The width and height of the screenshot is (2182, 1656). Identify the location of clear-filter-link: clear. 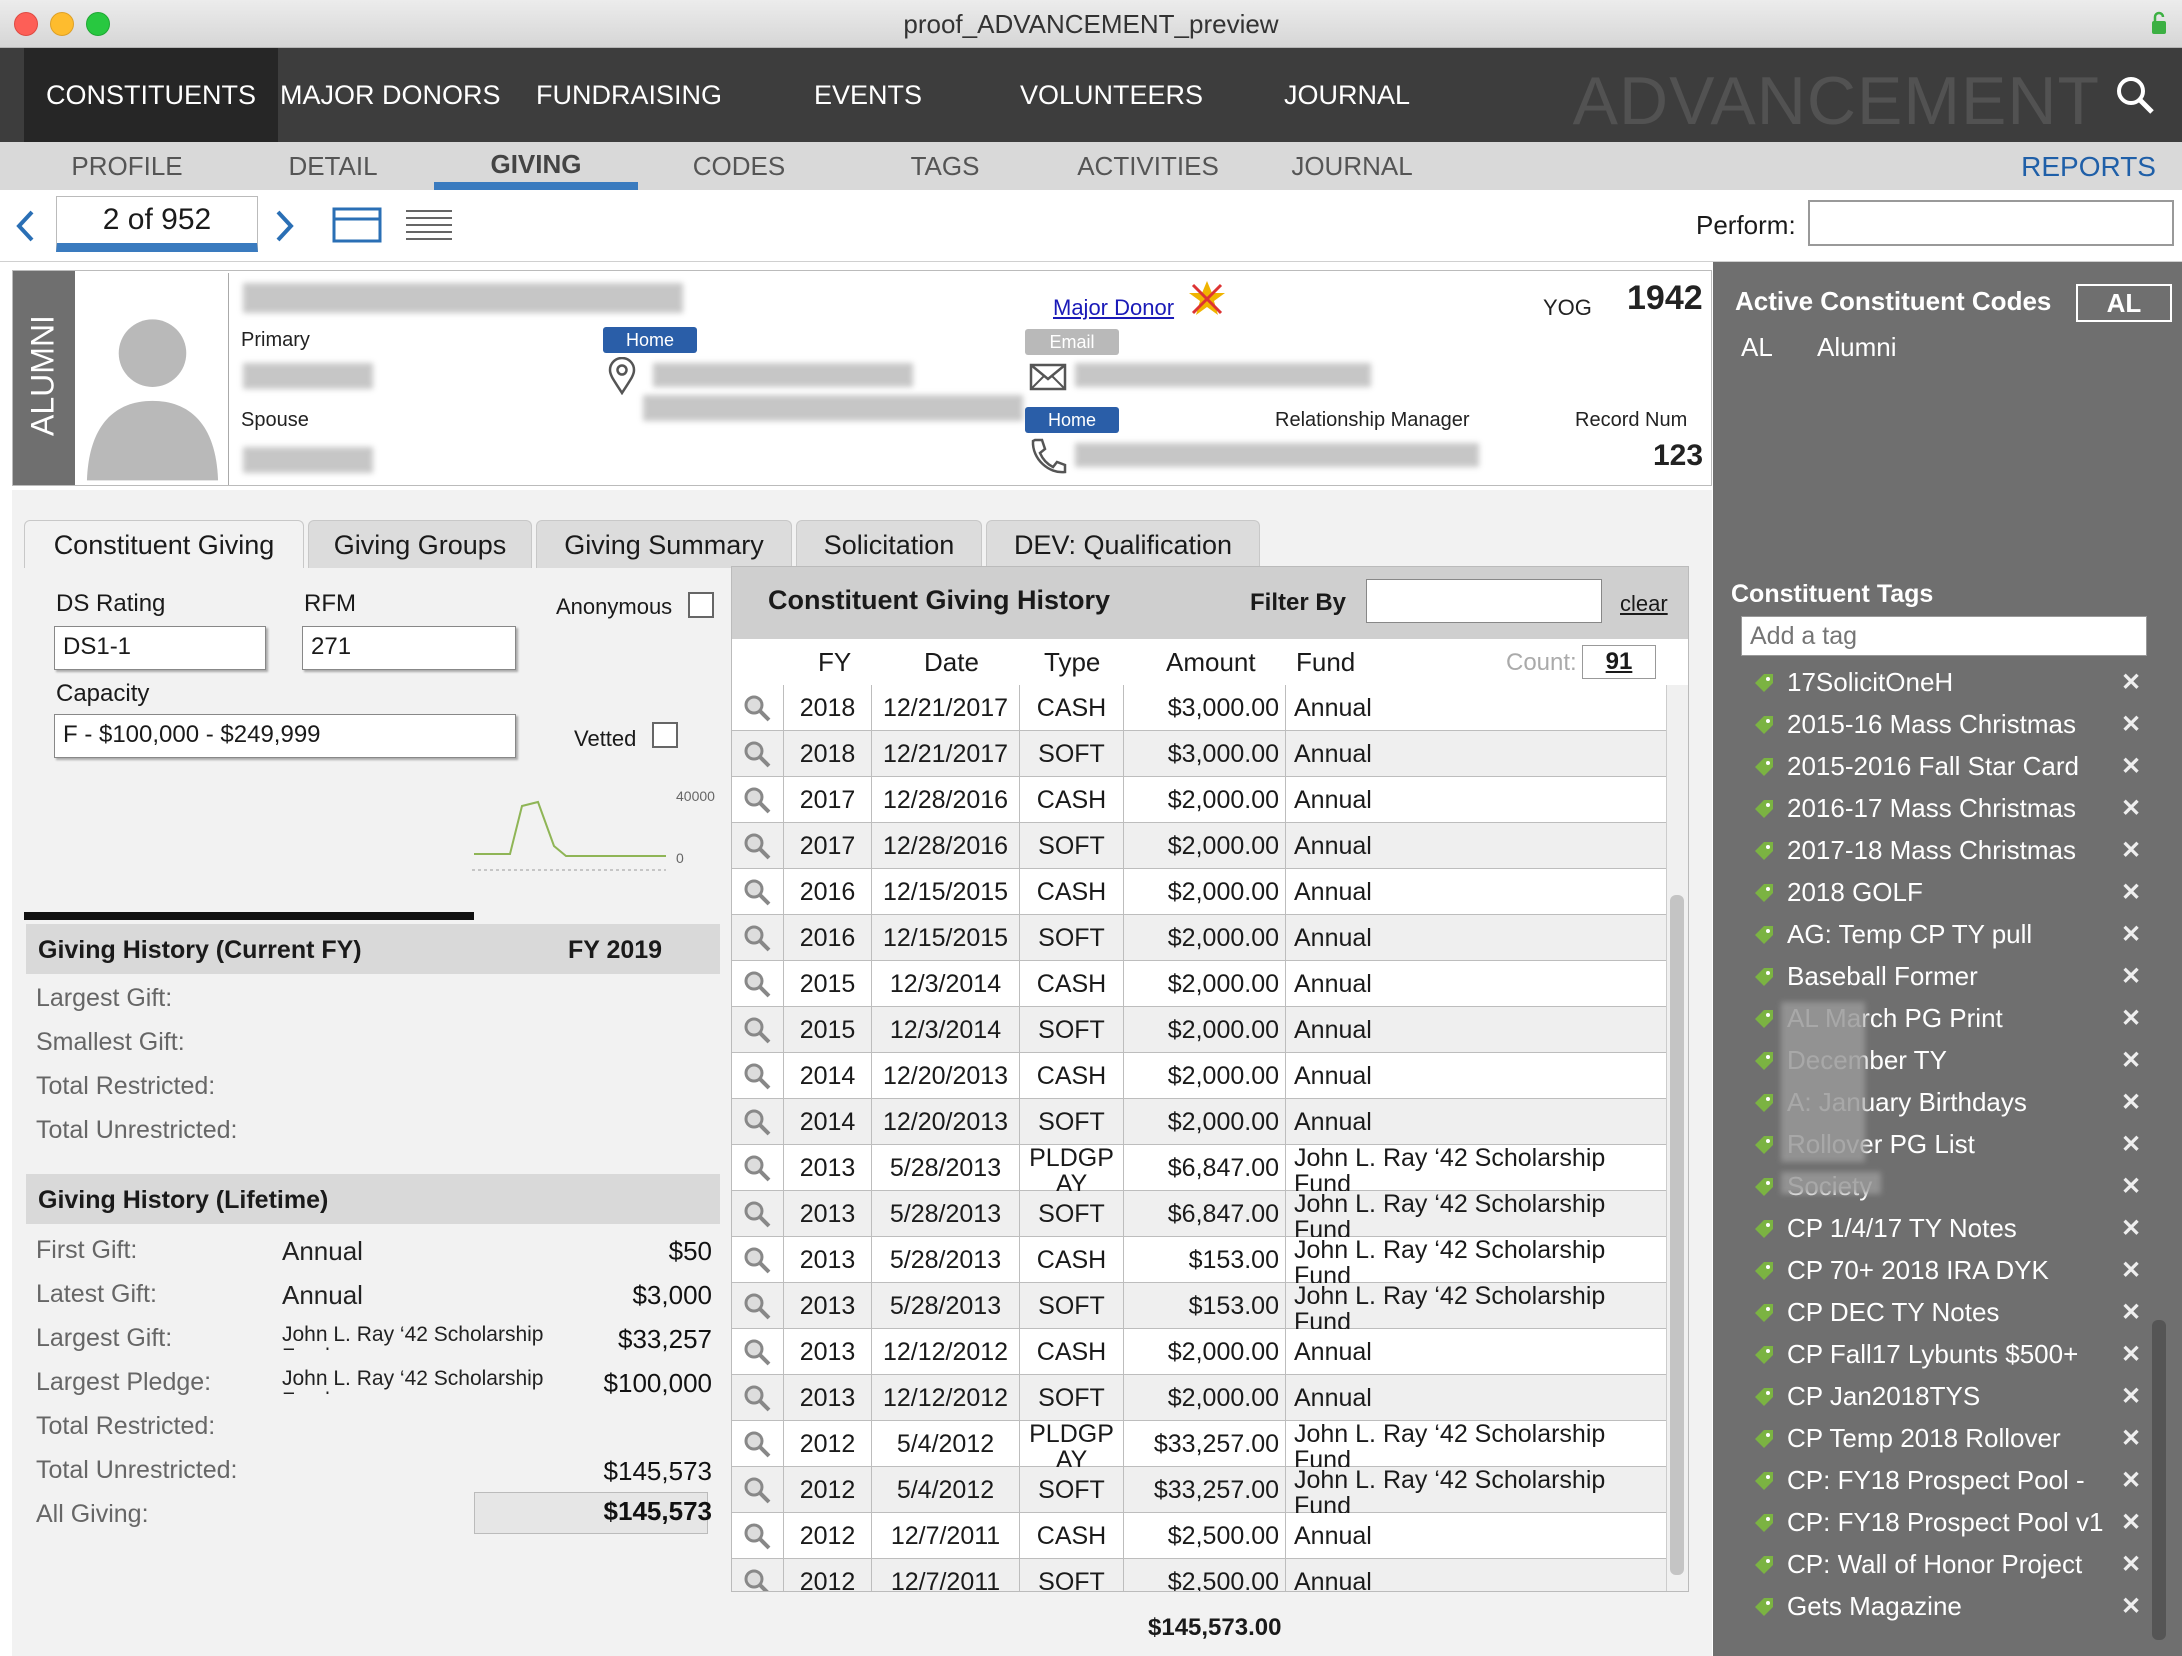
(1644, 604).